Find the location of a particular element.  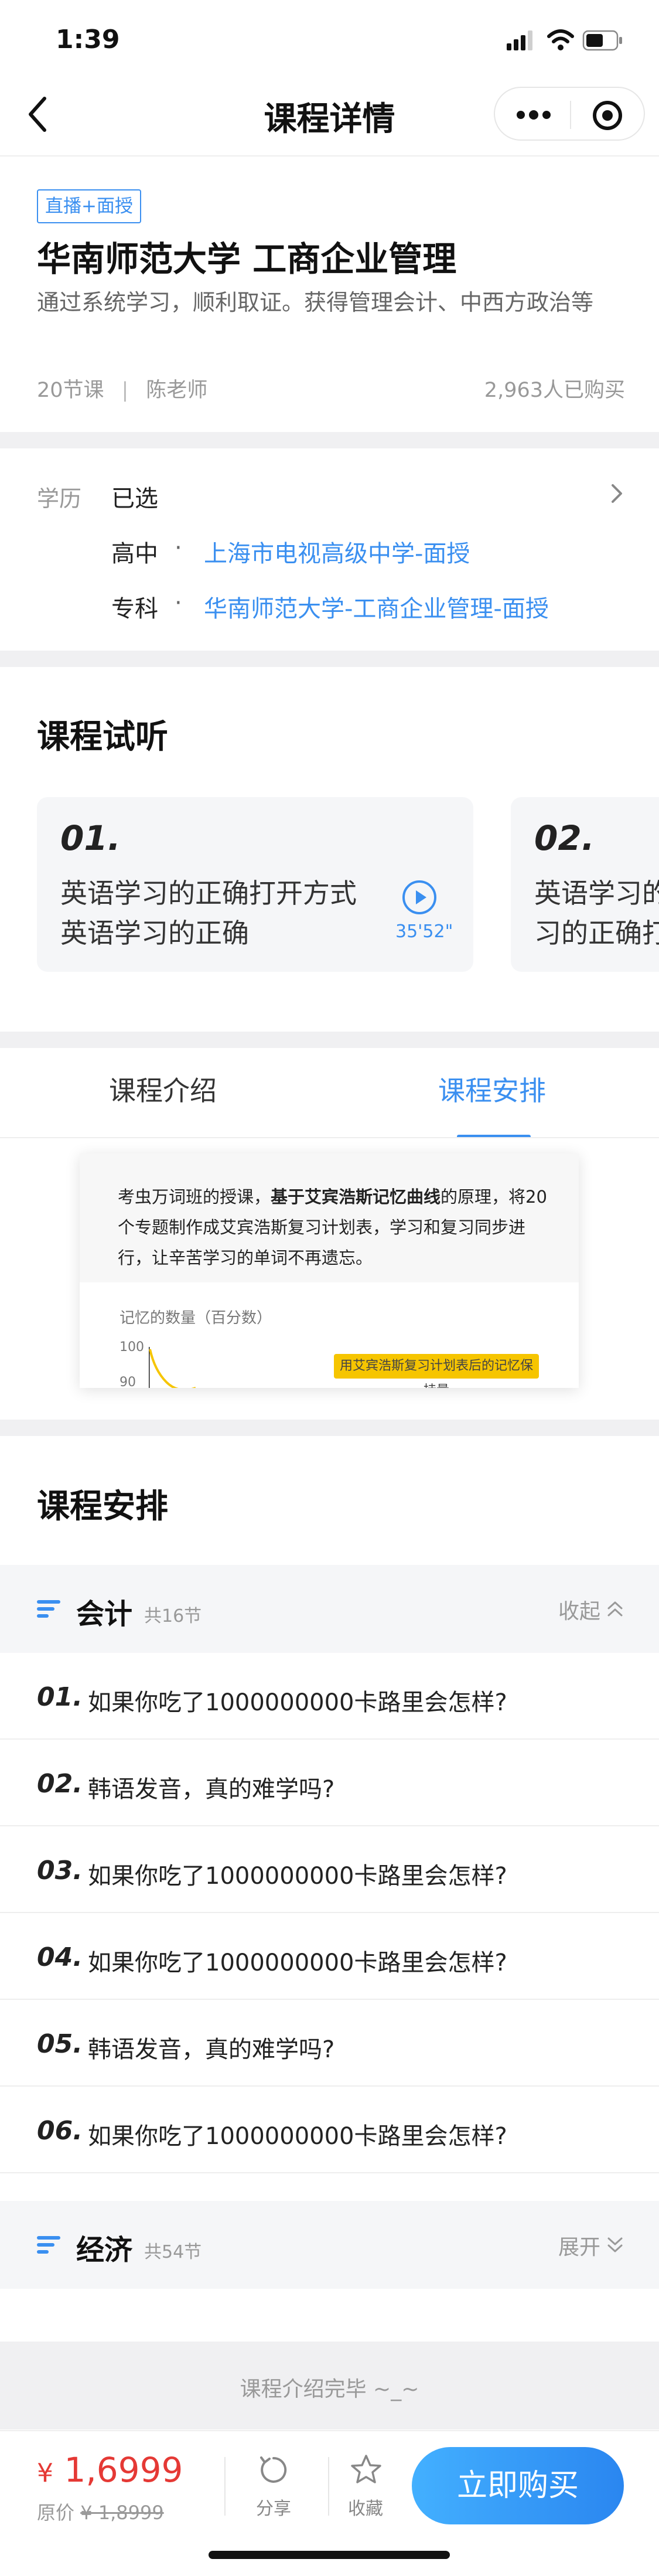

lesson-item: 05. 韩语发音，真的难学吗? is located at coordinates (329, 2043).